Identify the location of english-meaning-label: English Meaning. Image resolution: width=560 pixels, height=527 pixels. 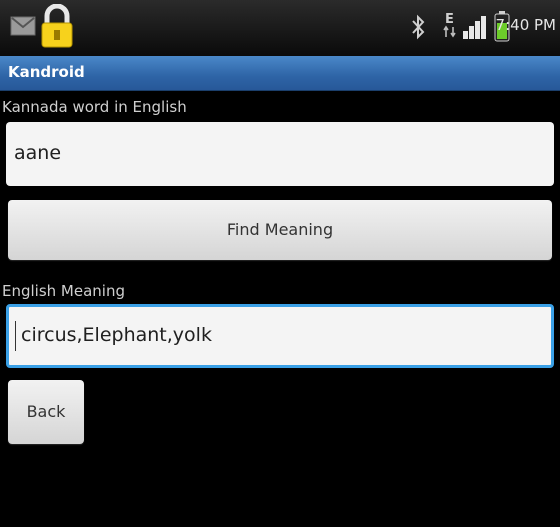
(63, 291).